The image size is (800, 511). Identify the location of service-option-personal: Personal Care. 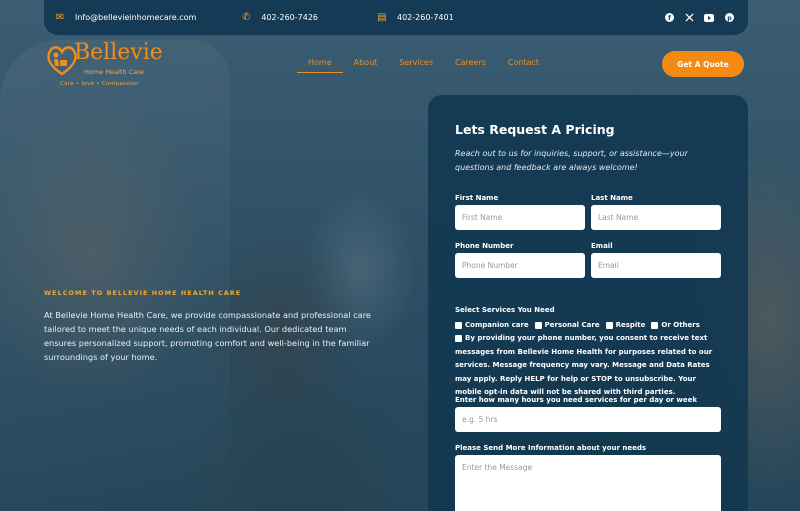
(567, 326).